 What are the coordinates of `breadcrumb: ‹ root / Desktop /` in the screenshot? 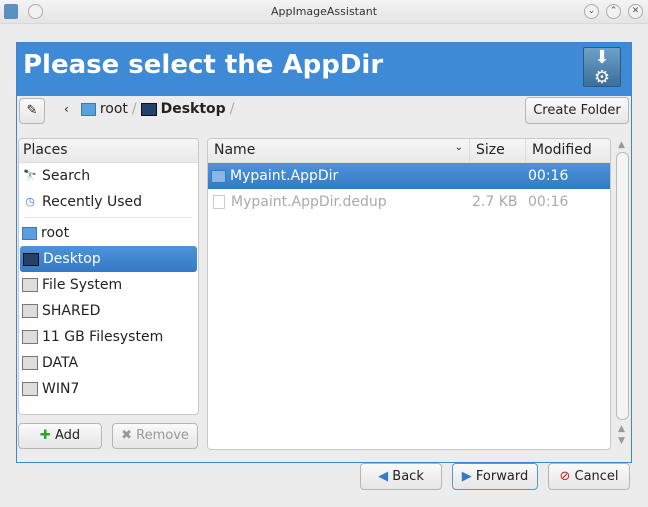 It's located at (149, 109).